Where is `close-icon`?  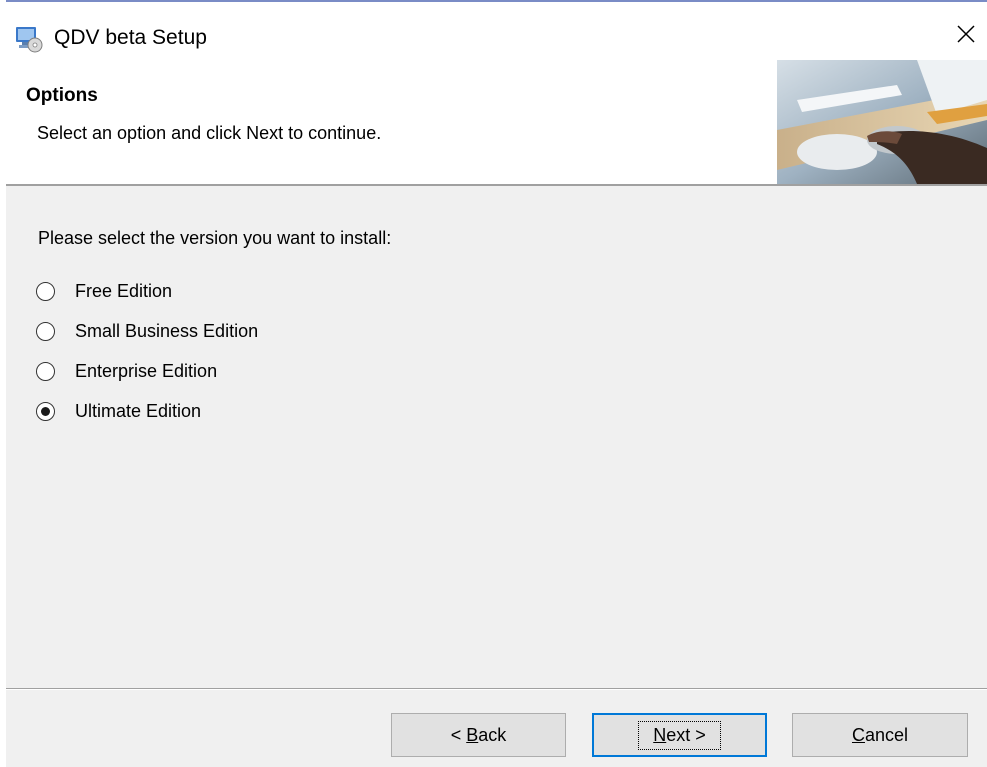
close-icon is located at coordinates (966, 36).